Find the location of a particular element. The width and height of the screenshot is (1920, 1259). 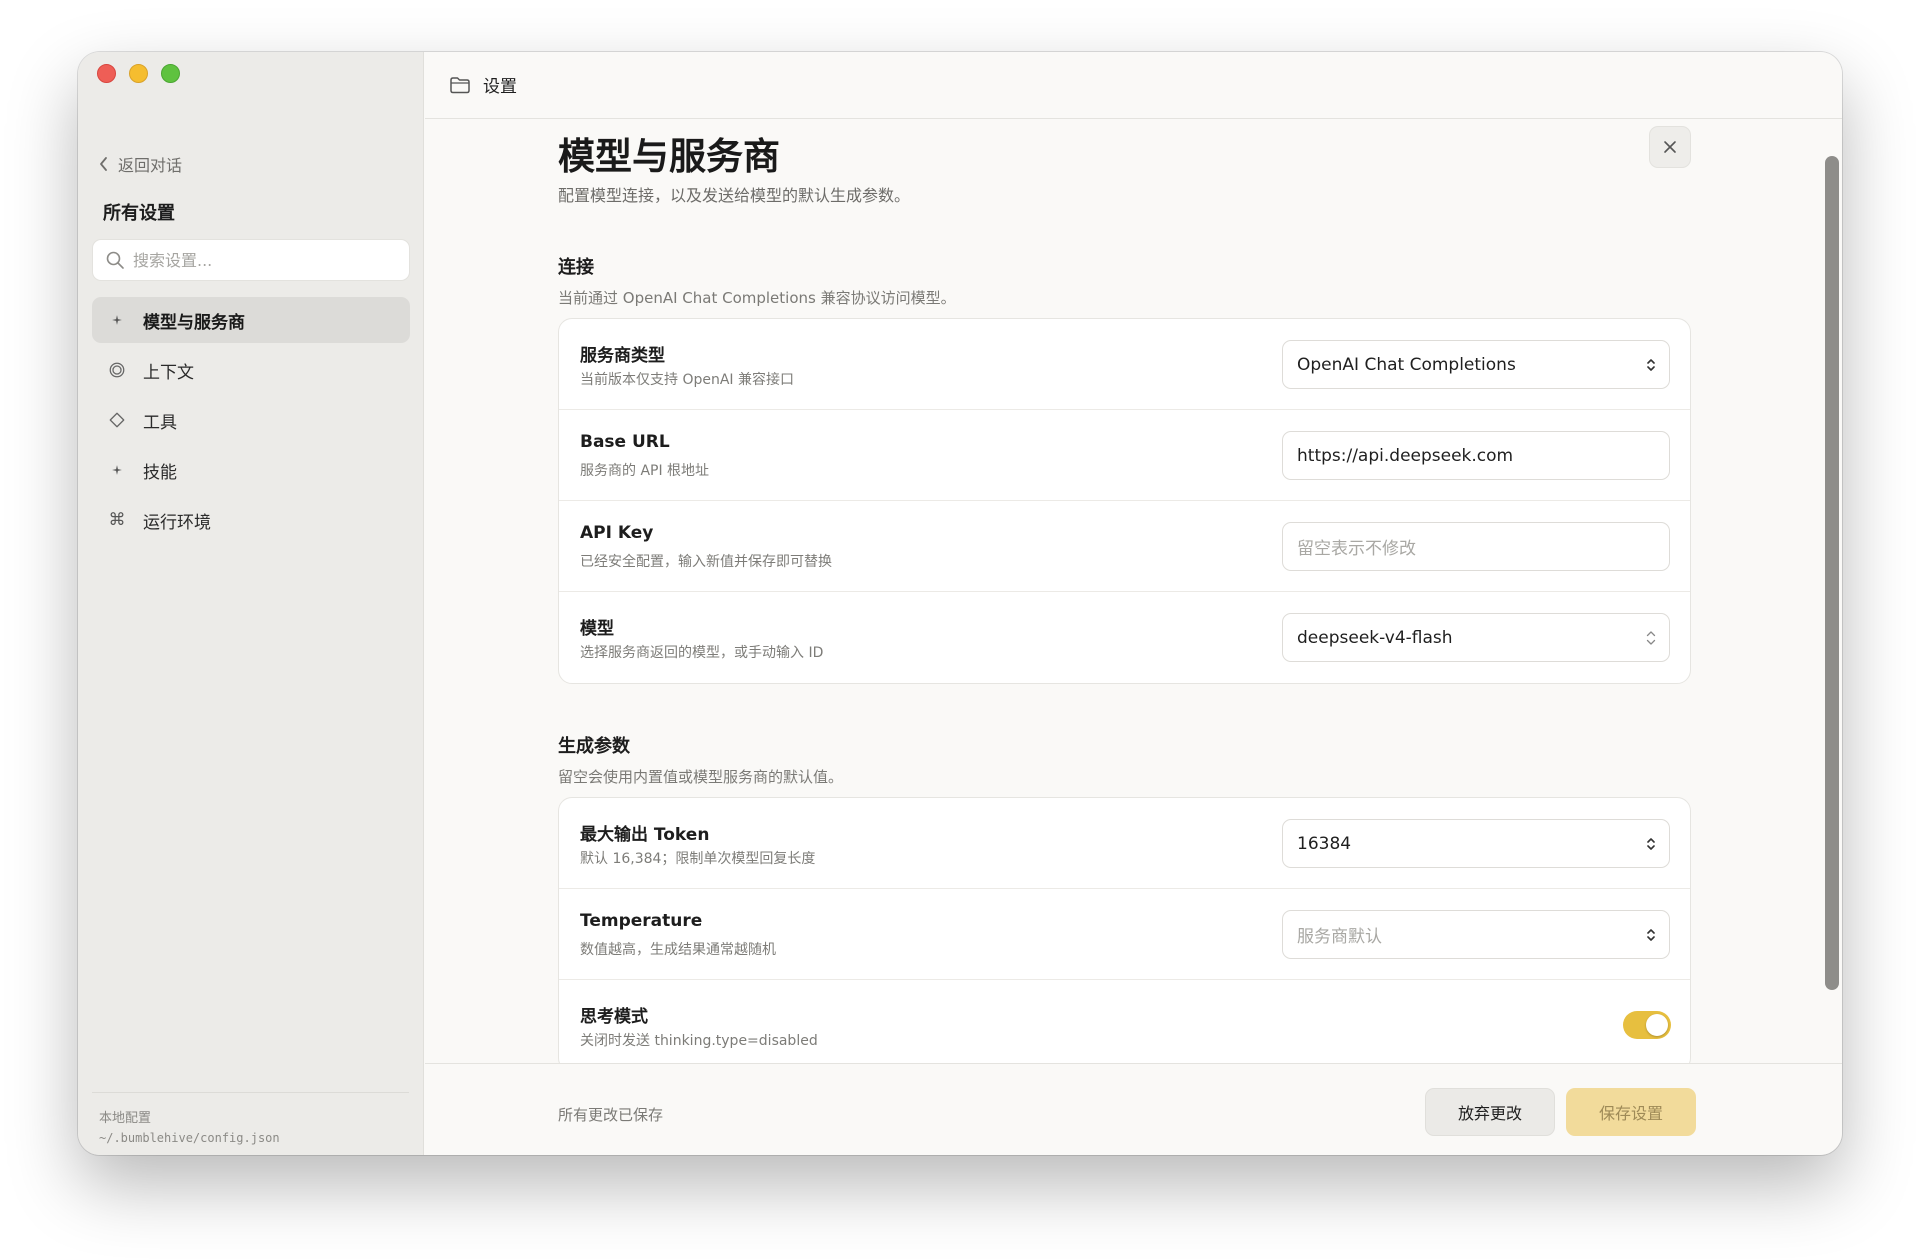

search-icon is located at coordinates (115, 260).